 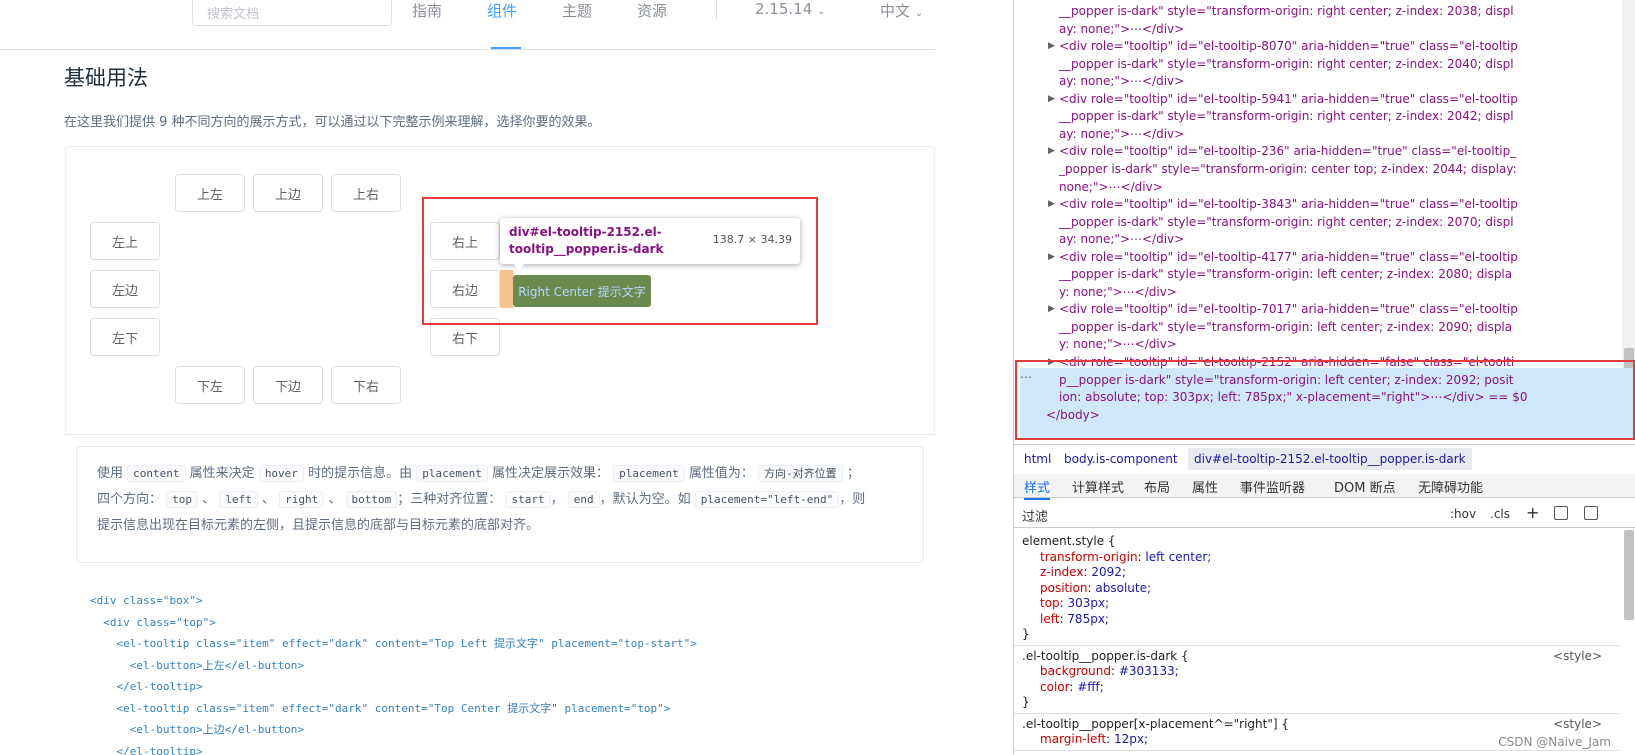 What do you see at coordinates (790, 9) in the screenshot?
I see `version-select: 2.15.14 ⌄` at bounding box center [790, 9].